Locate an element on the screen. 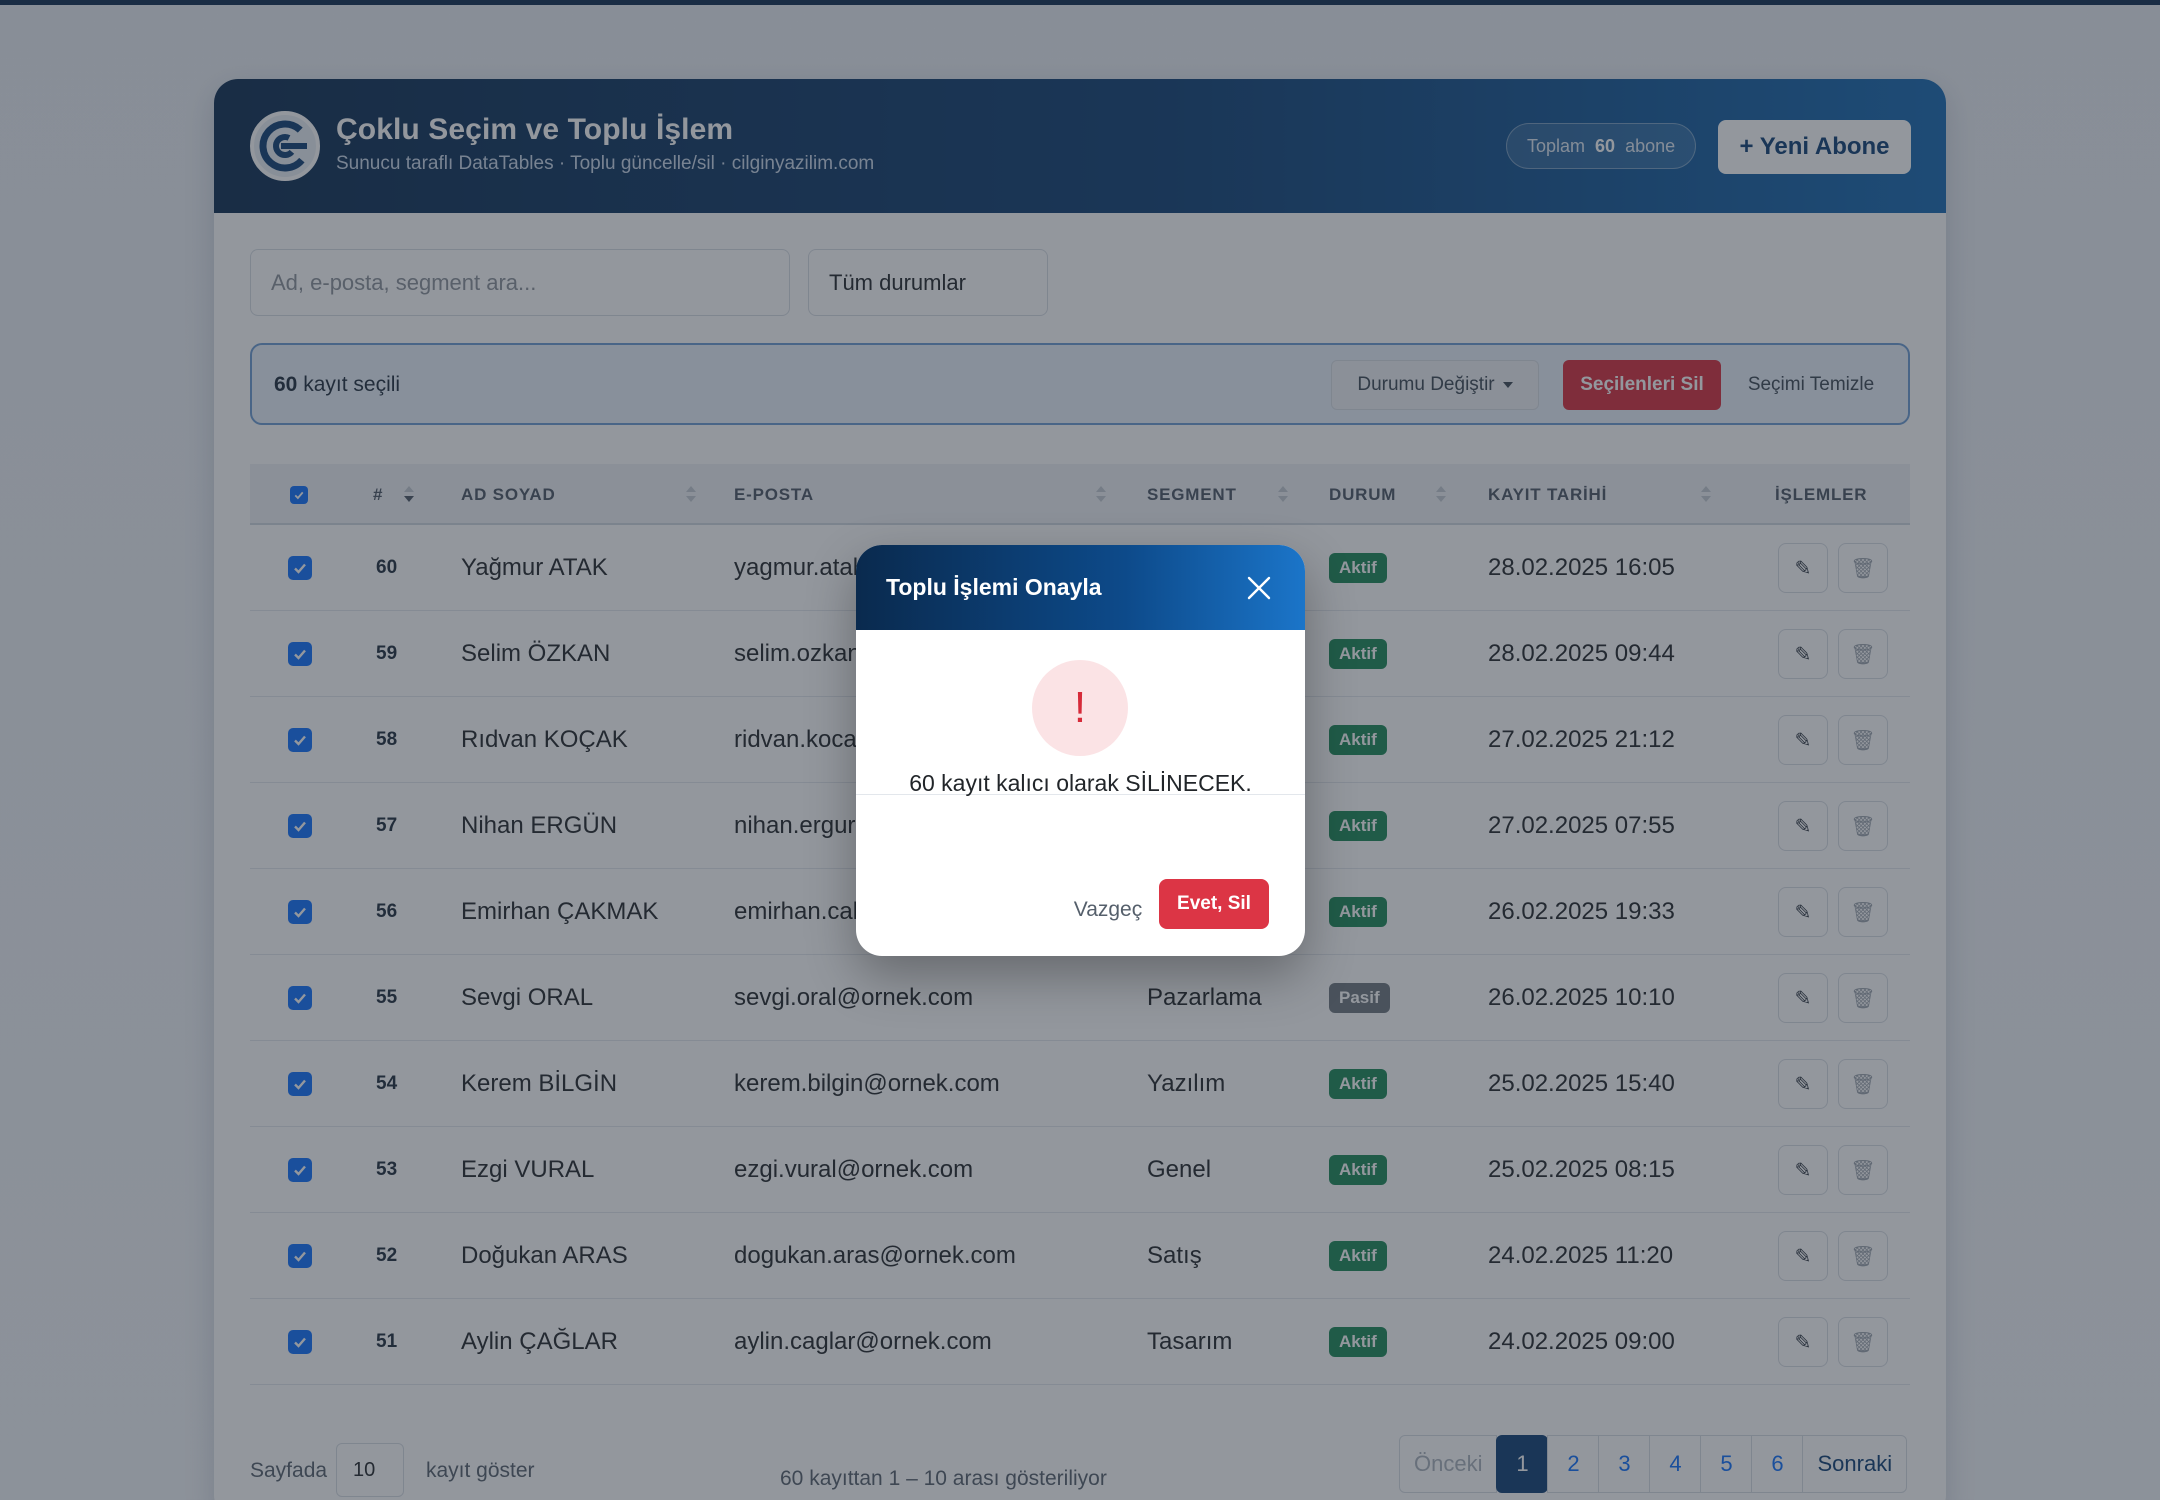 The image size is (2160, 1500). modal-body: ! 60 kayıt kalıcı olarak SİLİNECEK. is located at coordinates (1080, 713).